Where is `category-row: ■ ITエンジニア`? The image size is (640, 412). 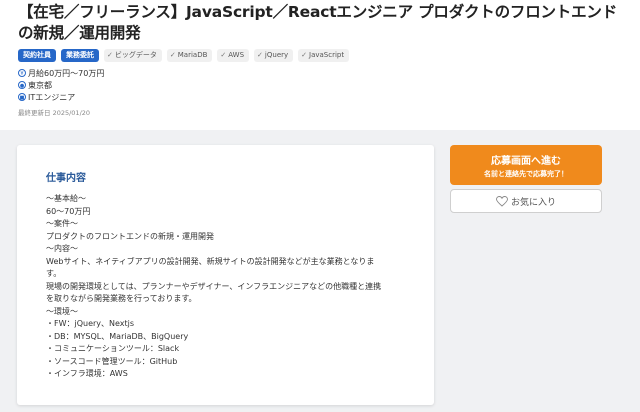
category-row: ■ ITエンジニア is located at coordinates (61, 97).